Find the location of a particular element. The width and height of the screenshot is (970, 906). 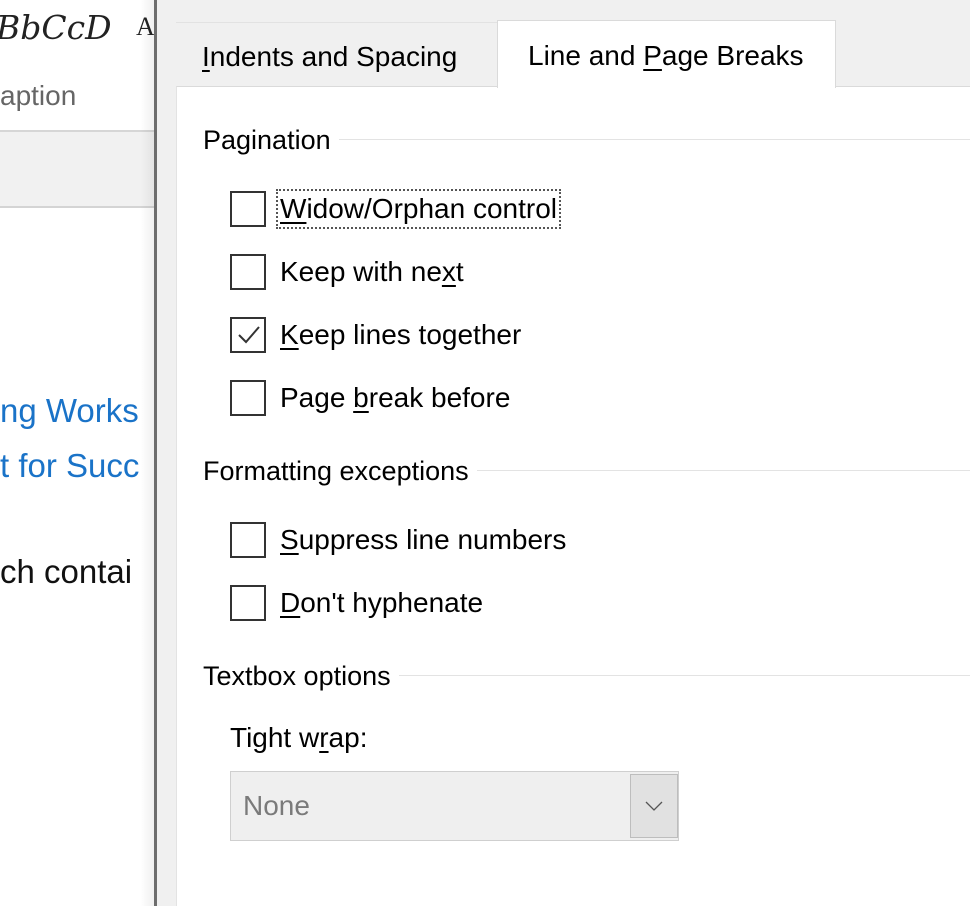

dont-hyphenate-checkbox: Don't hyphenate is located at coordinates (357, 603).